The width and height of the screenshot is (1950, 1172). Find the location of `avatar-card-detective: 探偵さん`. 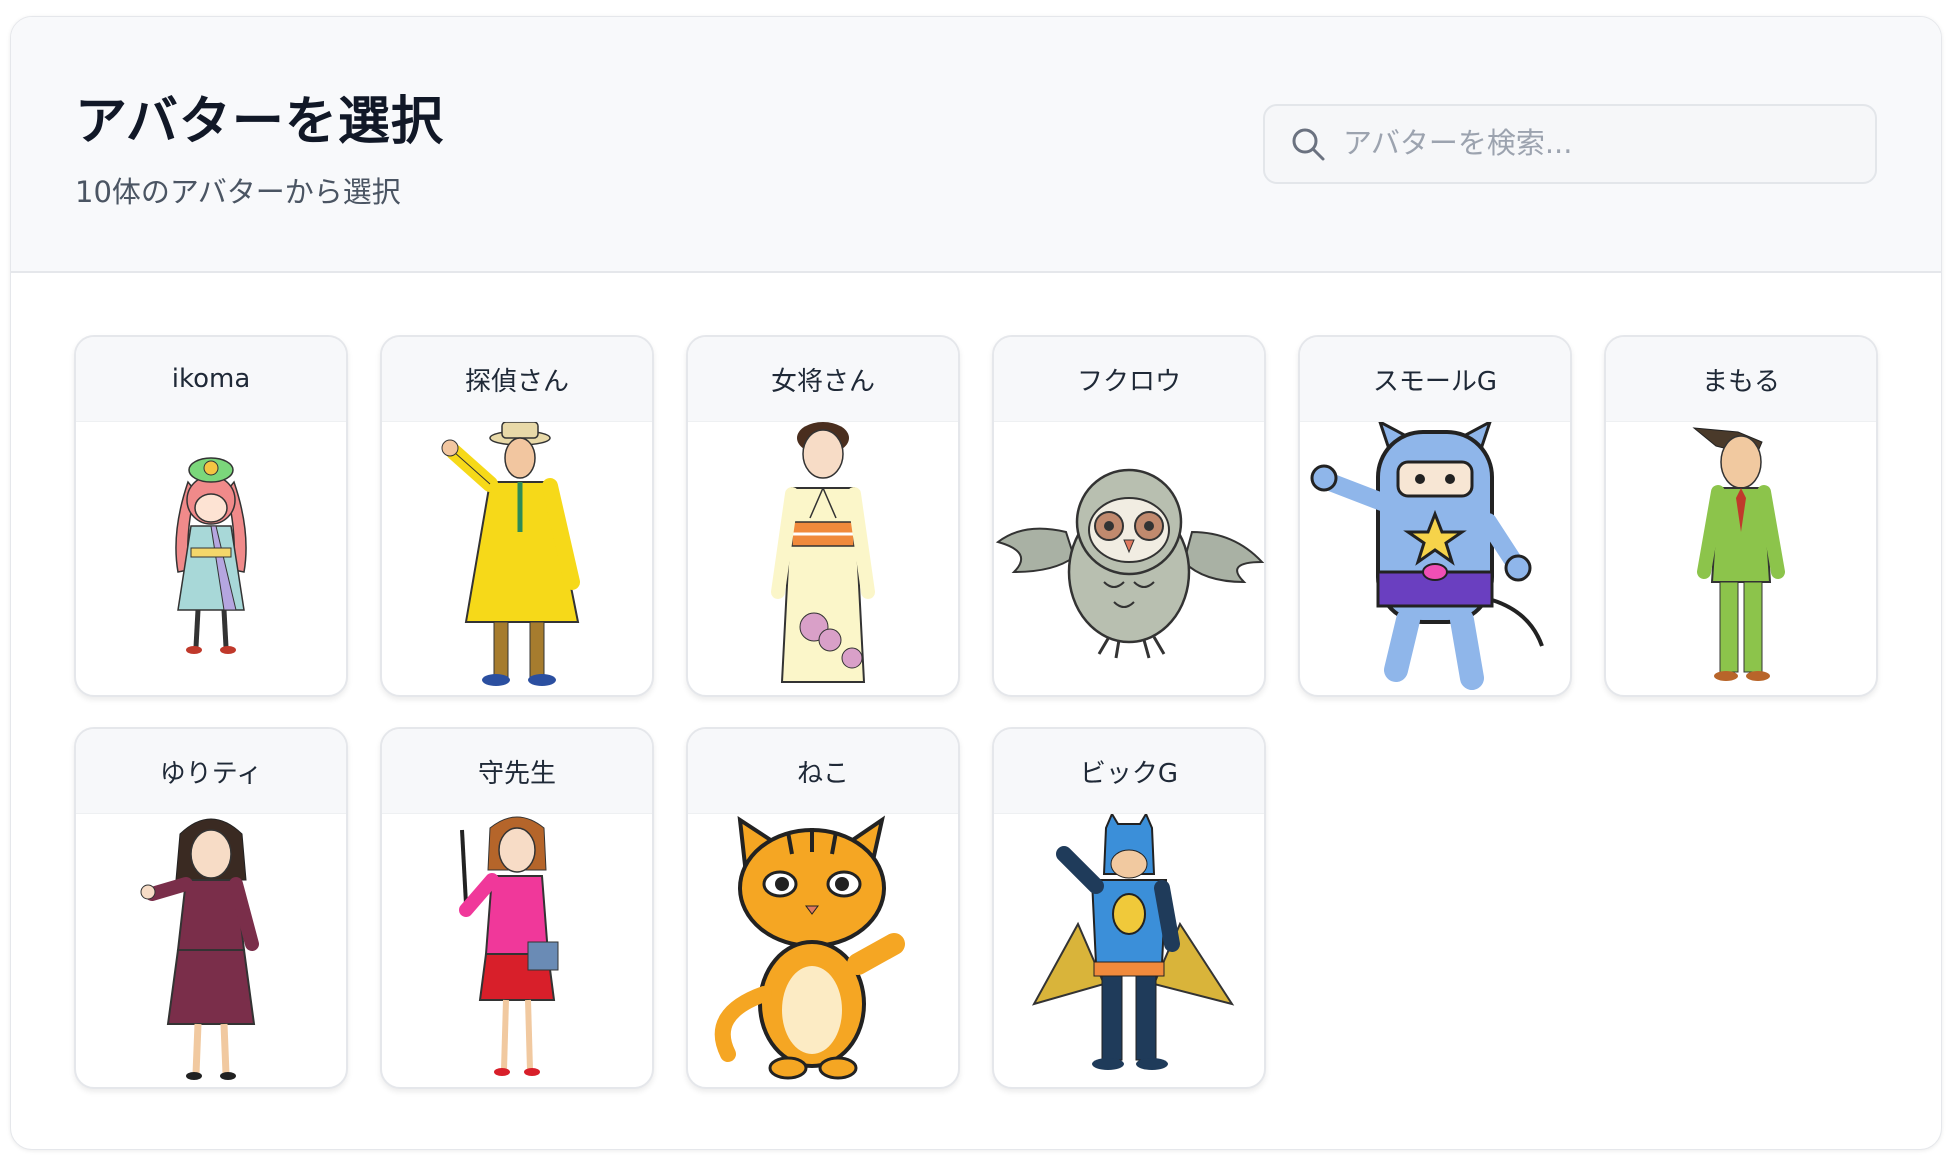

avatar-card-detective: 探偵さん is located at coordinates (517, 516).